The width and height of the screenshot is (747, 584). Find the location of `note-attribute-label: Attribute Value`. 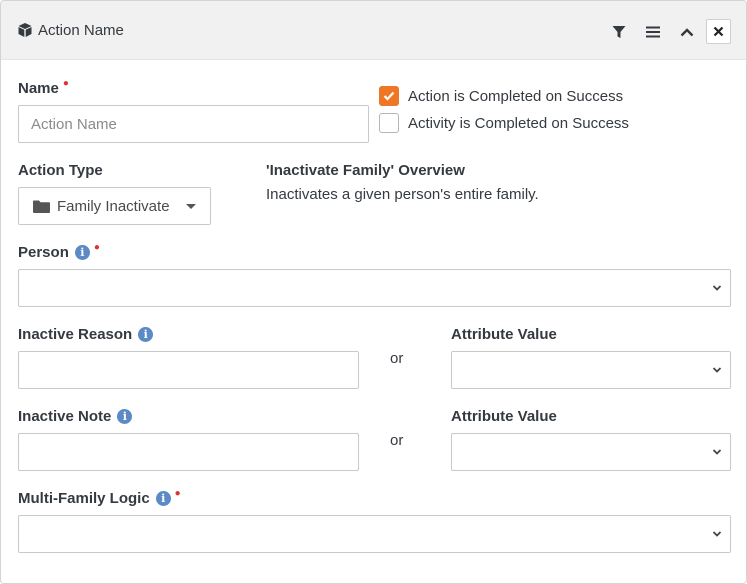

note-attribute-label: Attribute Value is located at coordinates (504, 416).